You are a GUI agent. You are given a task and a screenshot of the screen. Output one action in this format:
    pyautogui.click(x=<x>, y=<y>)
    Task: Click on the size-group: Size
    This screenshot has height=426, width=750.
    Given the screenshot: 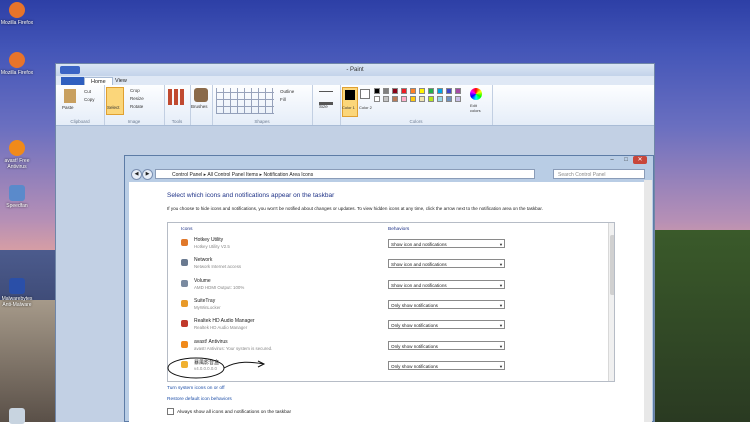 What is the action you would take?
    pyautogui.click(x=326, y=105)
    